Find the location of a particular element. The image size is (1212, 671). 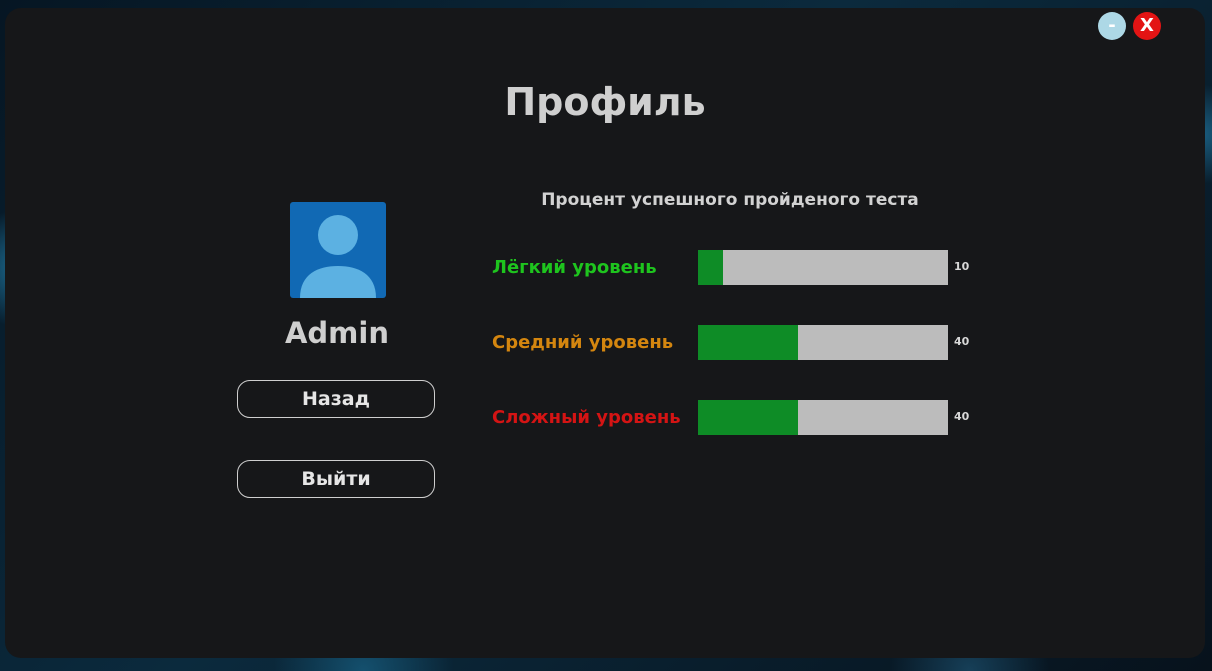

progress-bar-hard is located at coordinates (823, 417).